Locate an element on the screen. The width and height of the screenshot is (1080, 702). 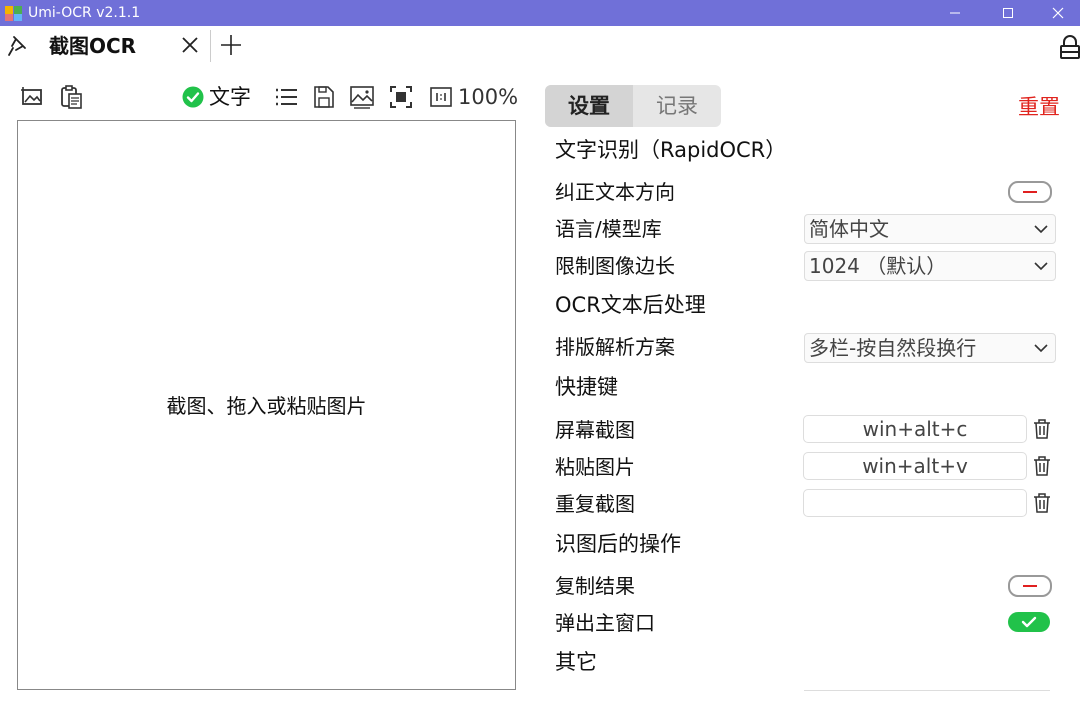
layout-label: 排版解析方案 is located at coordinates (615, 347).